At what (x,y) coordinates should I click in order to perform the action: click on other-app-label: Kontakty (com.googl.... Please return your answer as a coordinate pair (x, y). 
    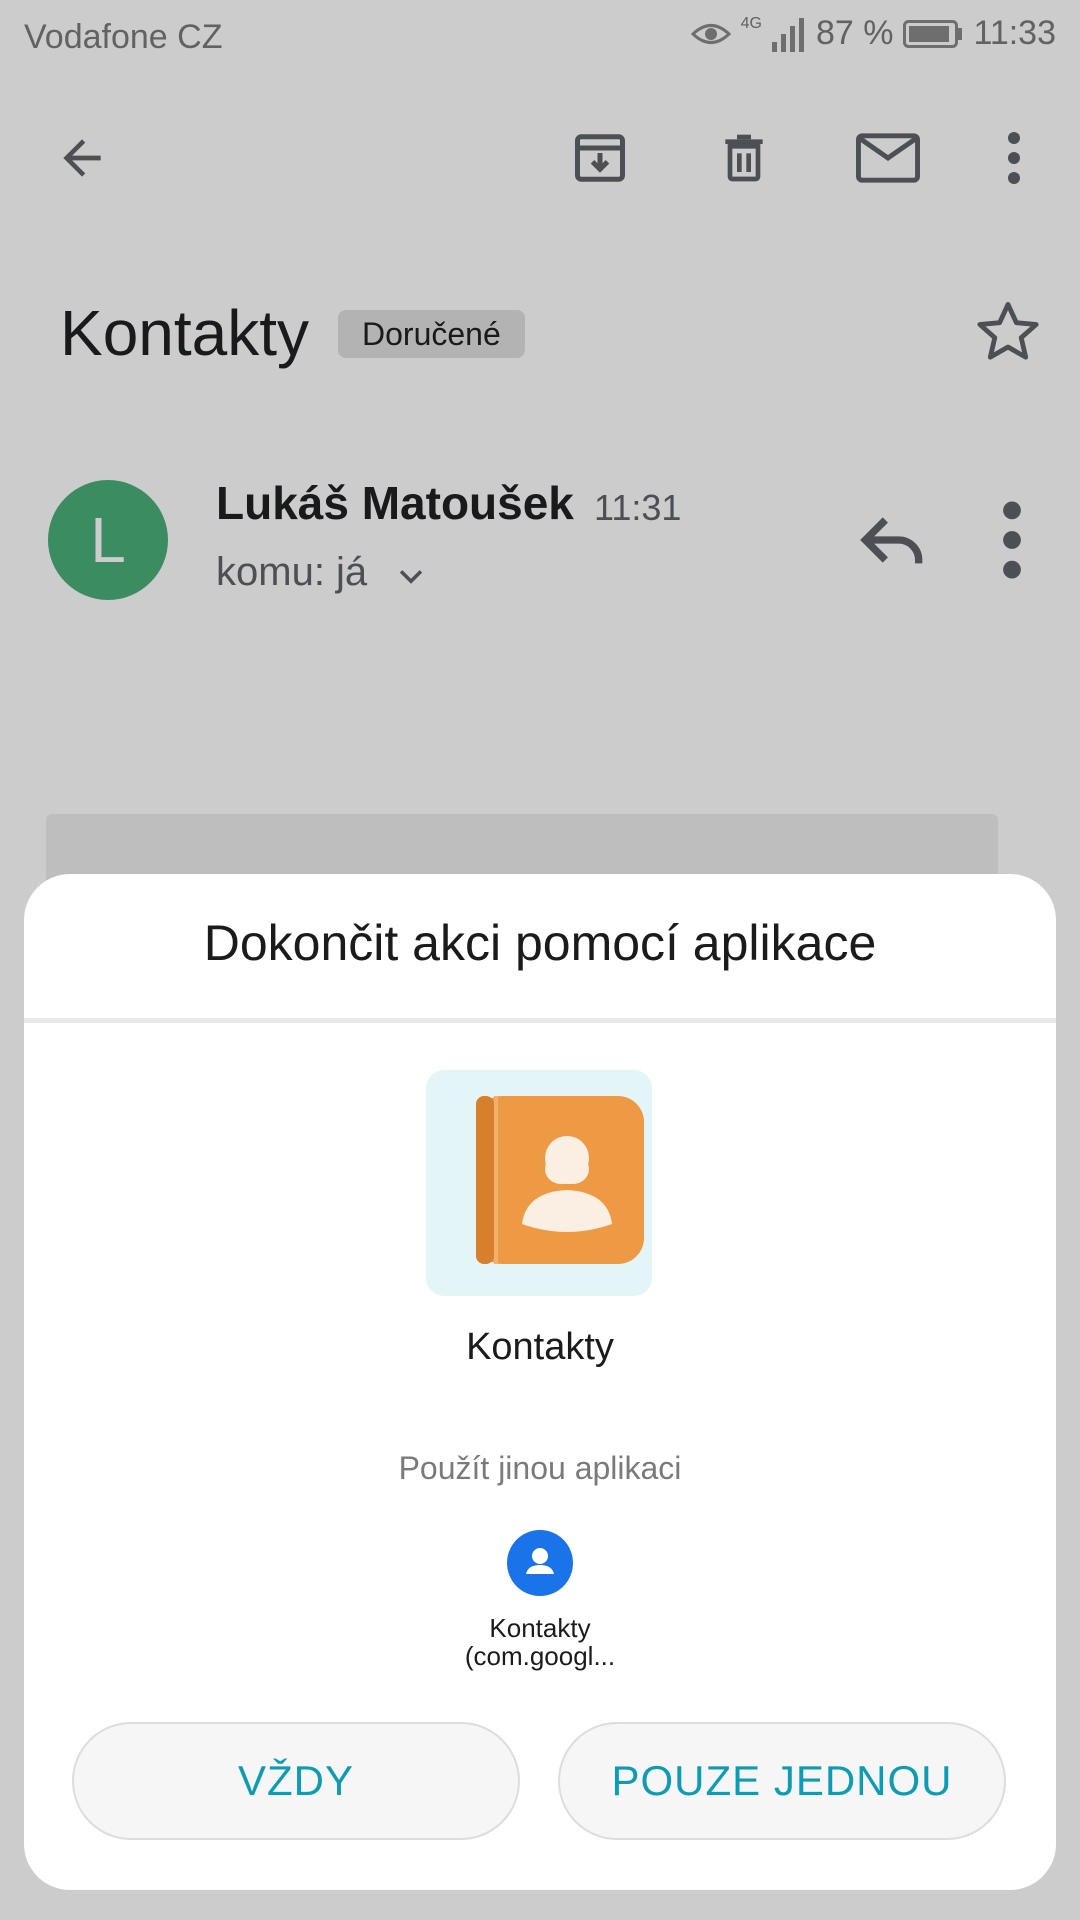
    Looking at the image, I should click on (540, 1642).